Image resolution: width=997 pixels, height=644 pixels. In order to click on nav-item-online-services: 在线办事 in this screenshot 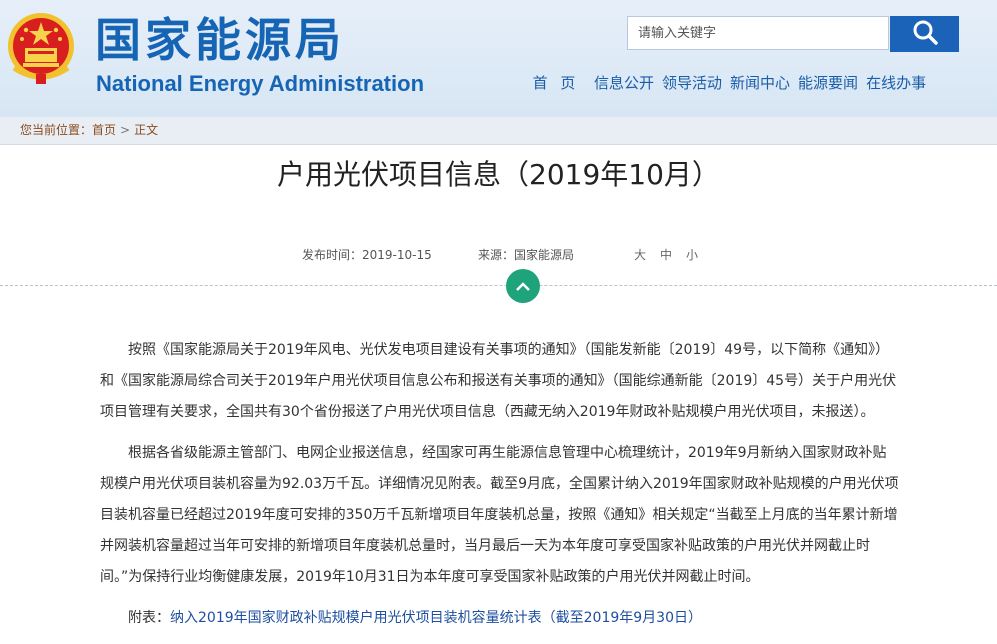, I will do `click(896, 83)`.